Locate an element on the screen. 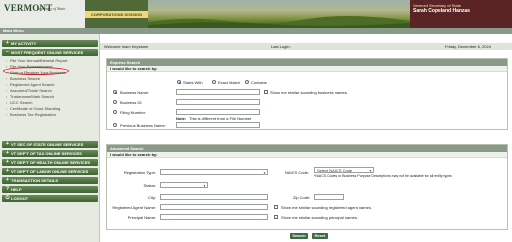 Image resolution: width=512 pixels, height=242 pixels. naics-code-select: Select NAICS Code ▼ is located at coordinates (344, 170).